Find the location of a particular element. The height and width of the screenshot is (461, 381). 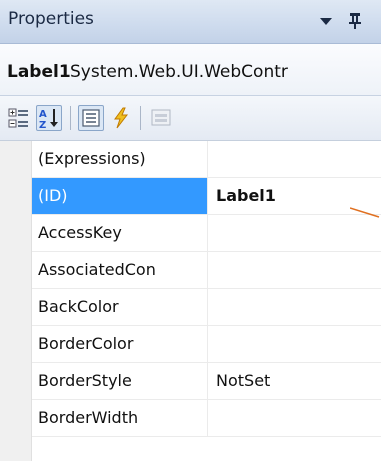

properties-toolbar: A Z is located at coordinates (190, 118).